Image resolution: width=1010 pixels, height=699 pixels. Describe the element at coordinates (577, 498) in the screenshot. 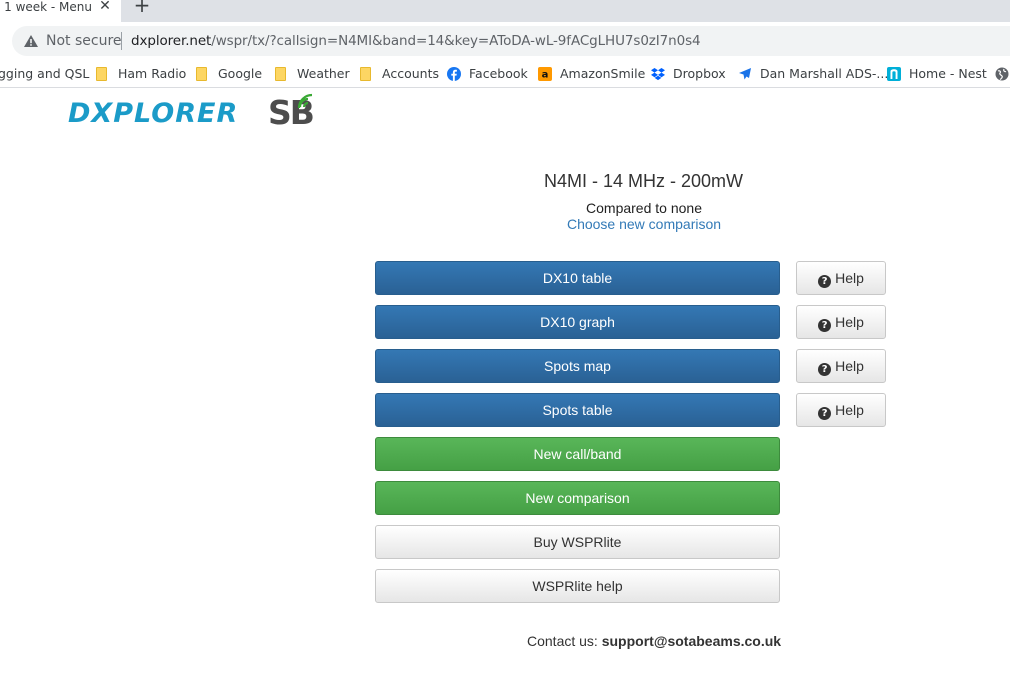

I see `new-comparison-button: New comparison` at that location.